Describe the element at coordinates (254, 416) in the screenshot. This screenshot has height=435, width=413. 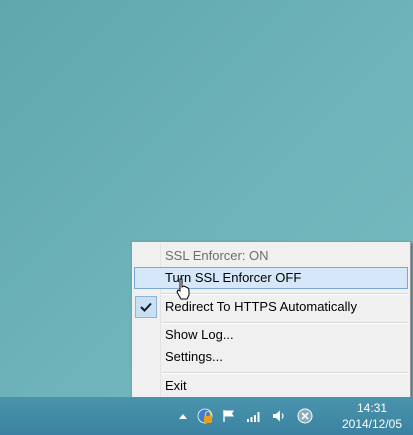
I see `network-icon` at that location.